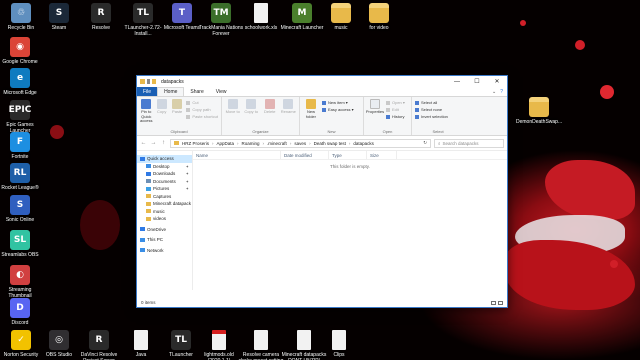 The image size is (640, 360). What do you see at coordinates (322, 81) in the screenshot?
I see `title-bar: datapacks — ☐ ✕` at bounding box center [322, 81].